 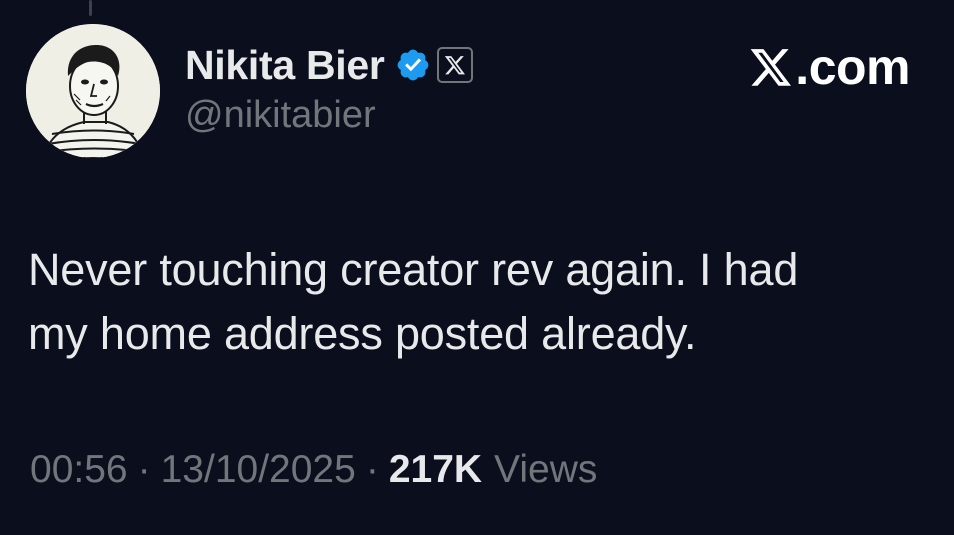 What do you see at coordinates (546, 469) in the screenshot?
I see `views-label: Views` at bounding box center [546, 469].